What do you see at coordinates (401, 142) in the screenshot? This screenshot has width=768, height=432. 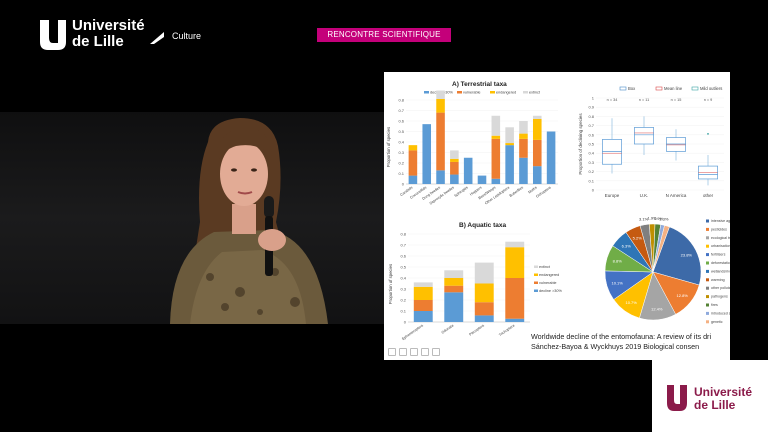 I see `y-tick-label: 0.4` at bounding box center [401, 142].